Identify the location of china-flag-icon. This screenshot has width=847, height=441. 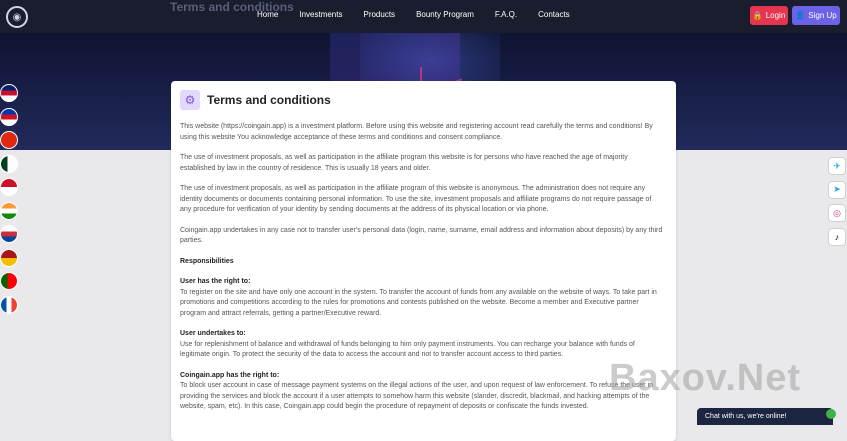
(9, 140).